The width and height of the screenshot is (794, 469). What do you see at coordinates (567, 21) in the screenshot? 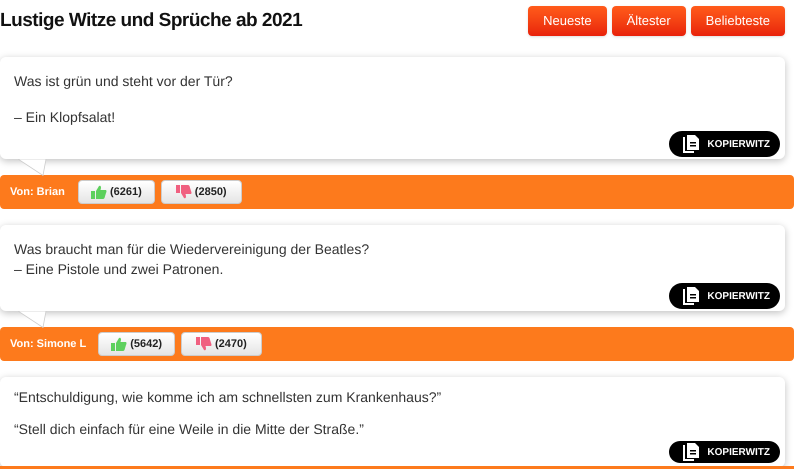
I see `sort-button: Neueste` at bounding box center [567, 21].